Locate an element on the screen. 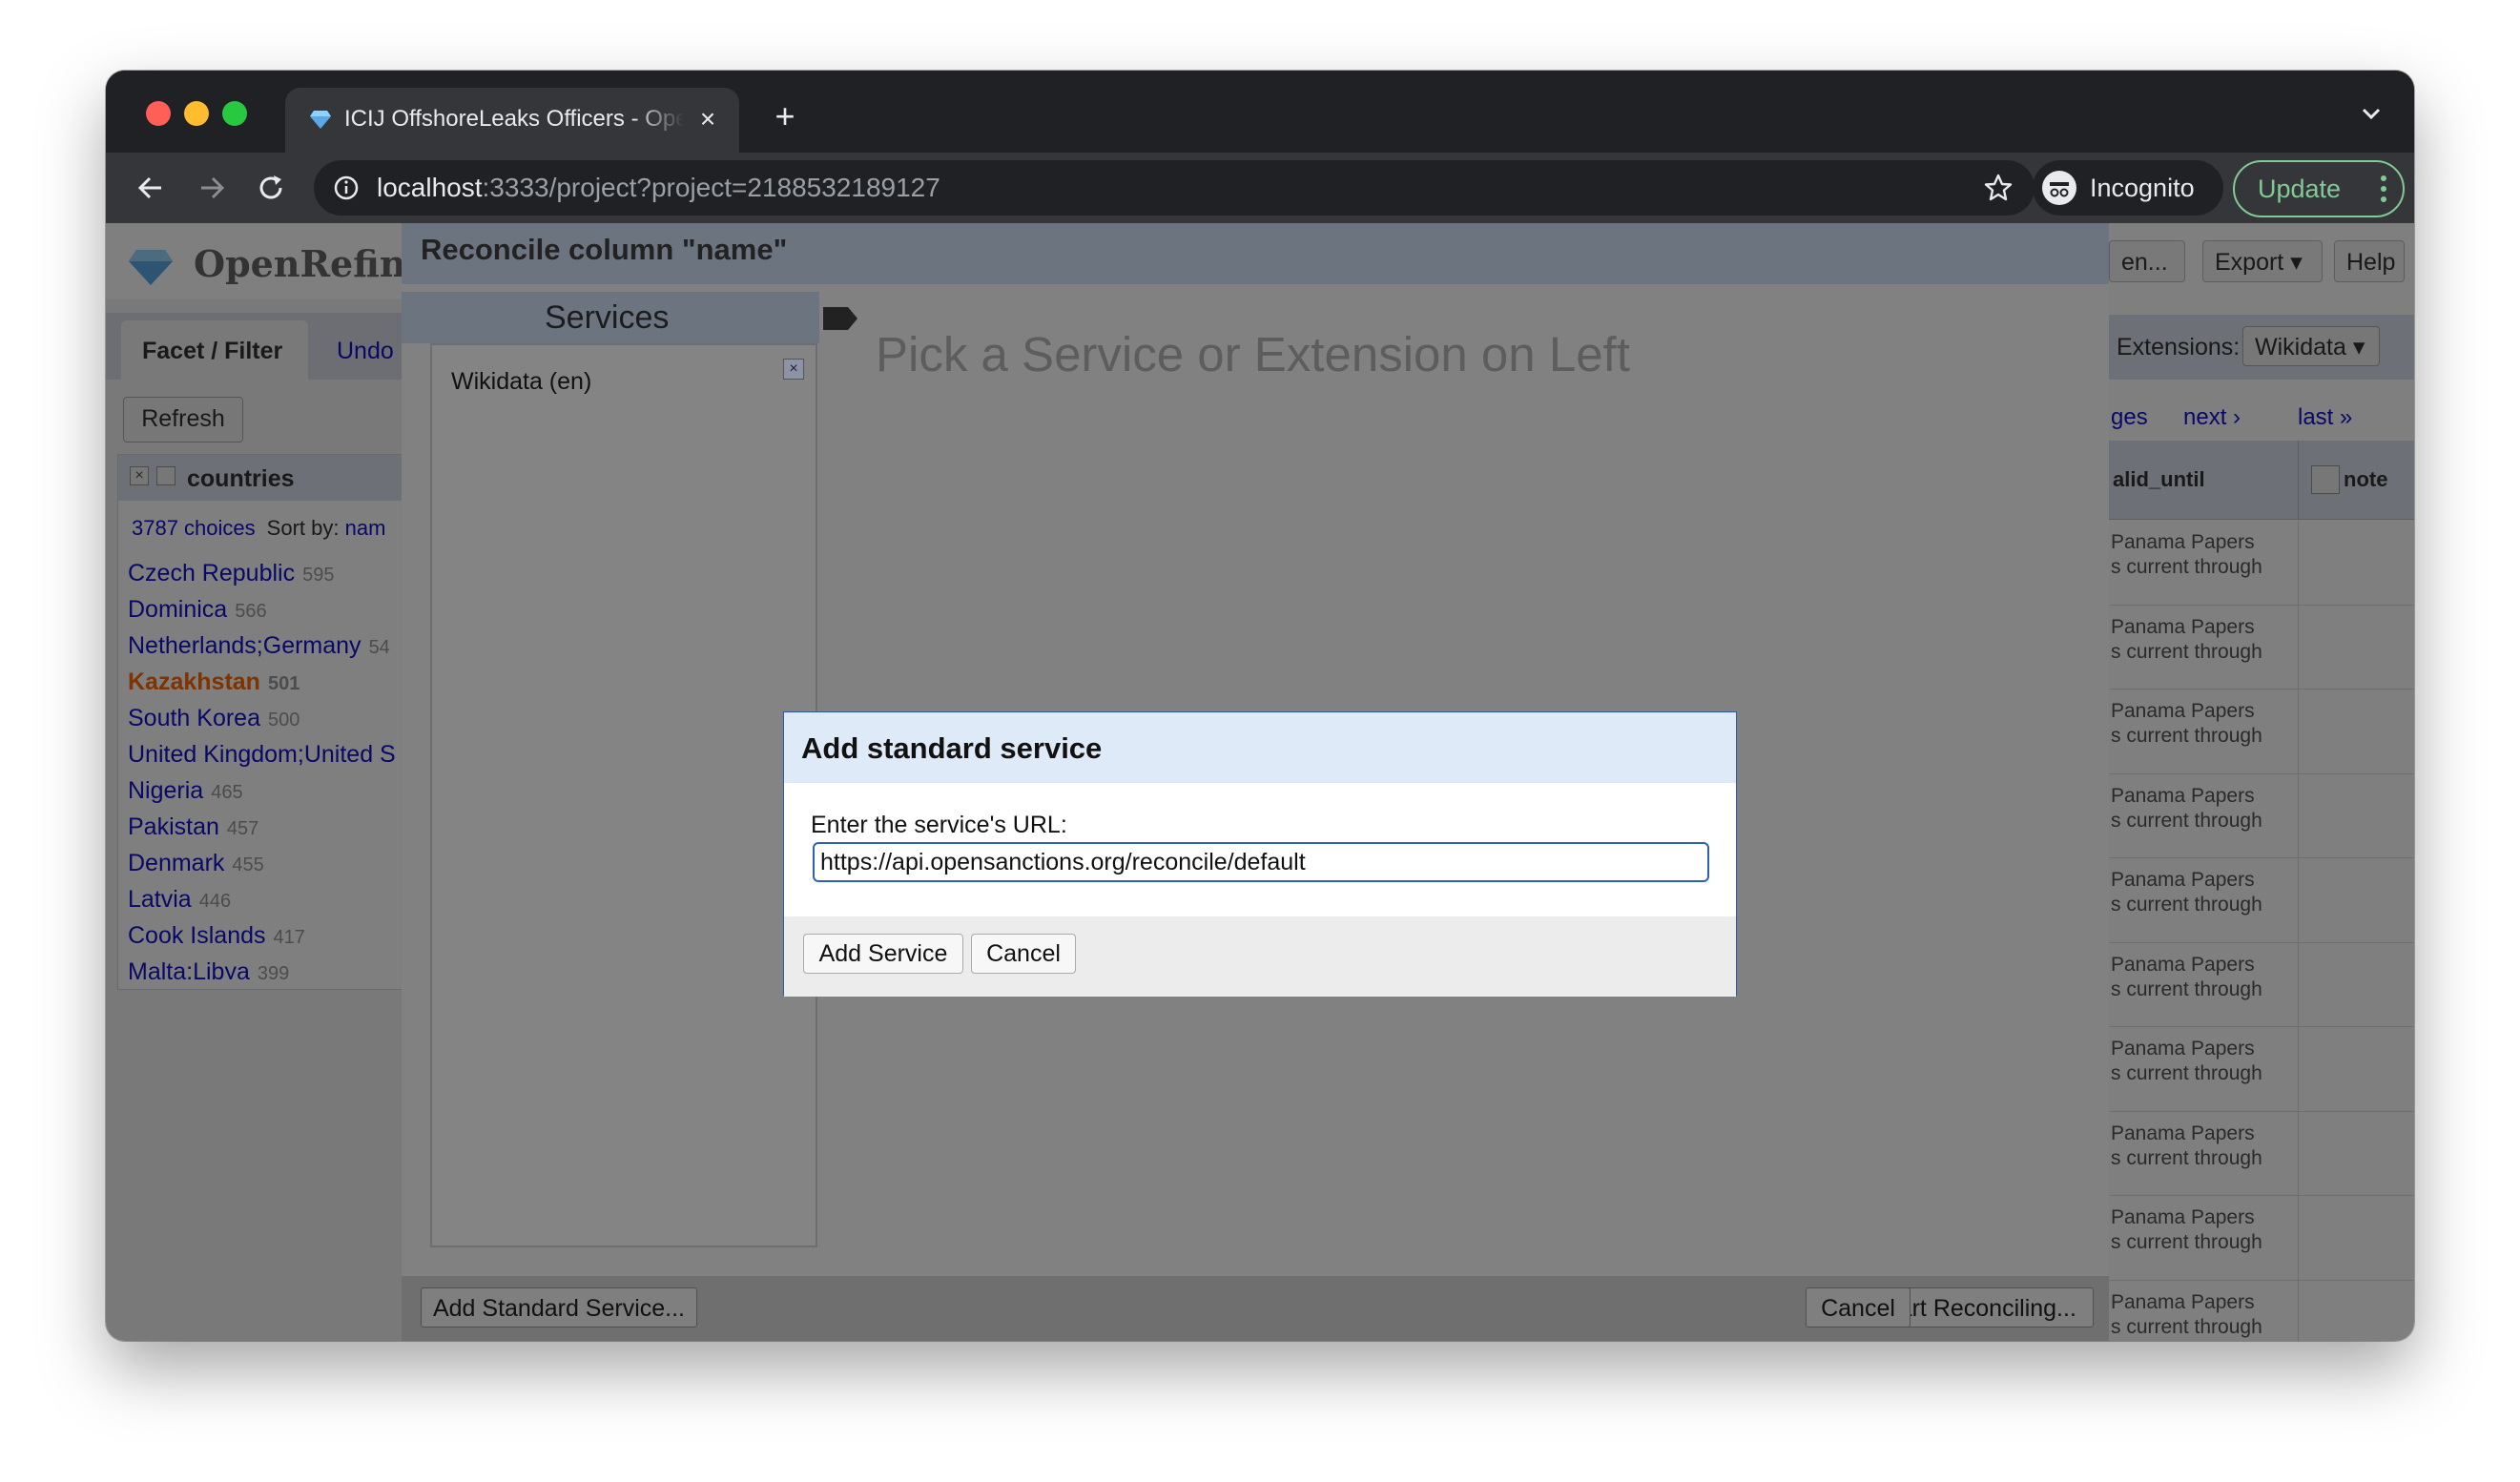 This screenshot has height=1482, width=2520. dialog-cancel-button: Cancel is located at coordinates (1023, 954).